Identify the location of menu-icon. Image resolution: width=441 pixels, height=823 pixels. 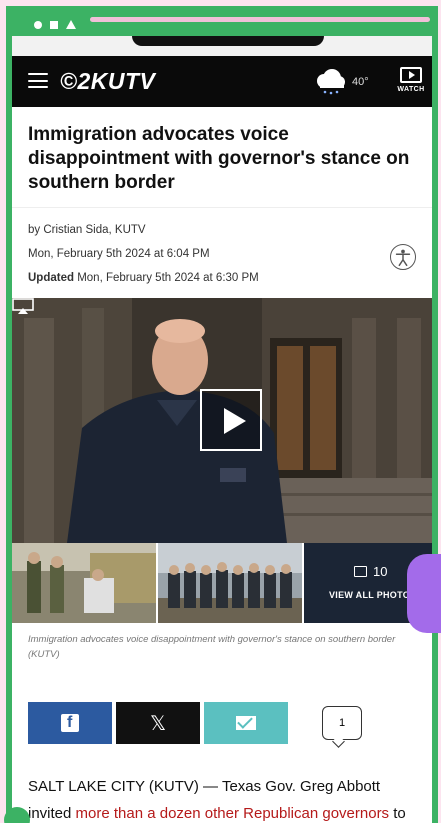
(38, 80).